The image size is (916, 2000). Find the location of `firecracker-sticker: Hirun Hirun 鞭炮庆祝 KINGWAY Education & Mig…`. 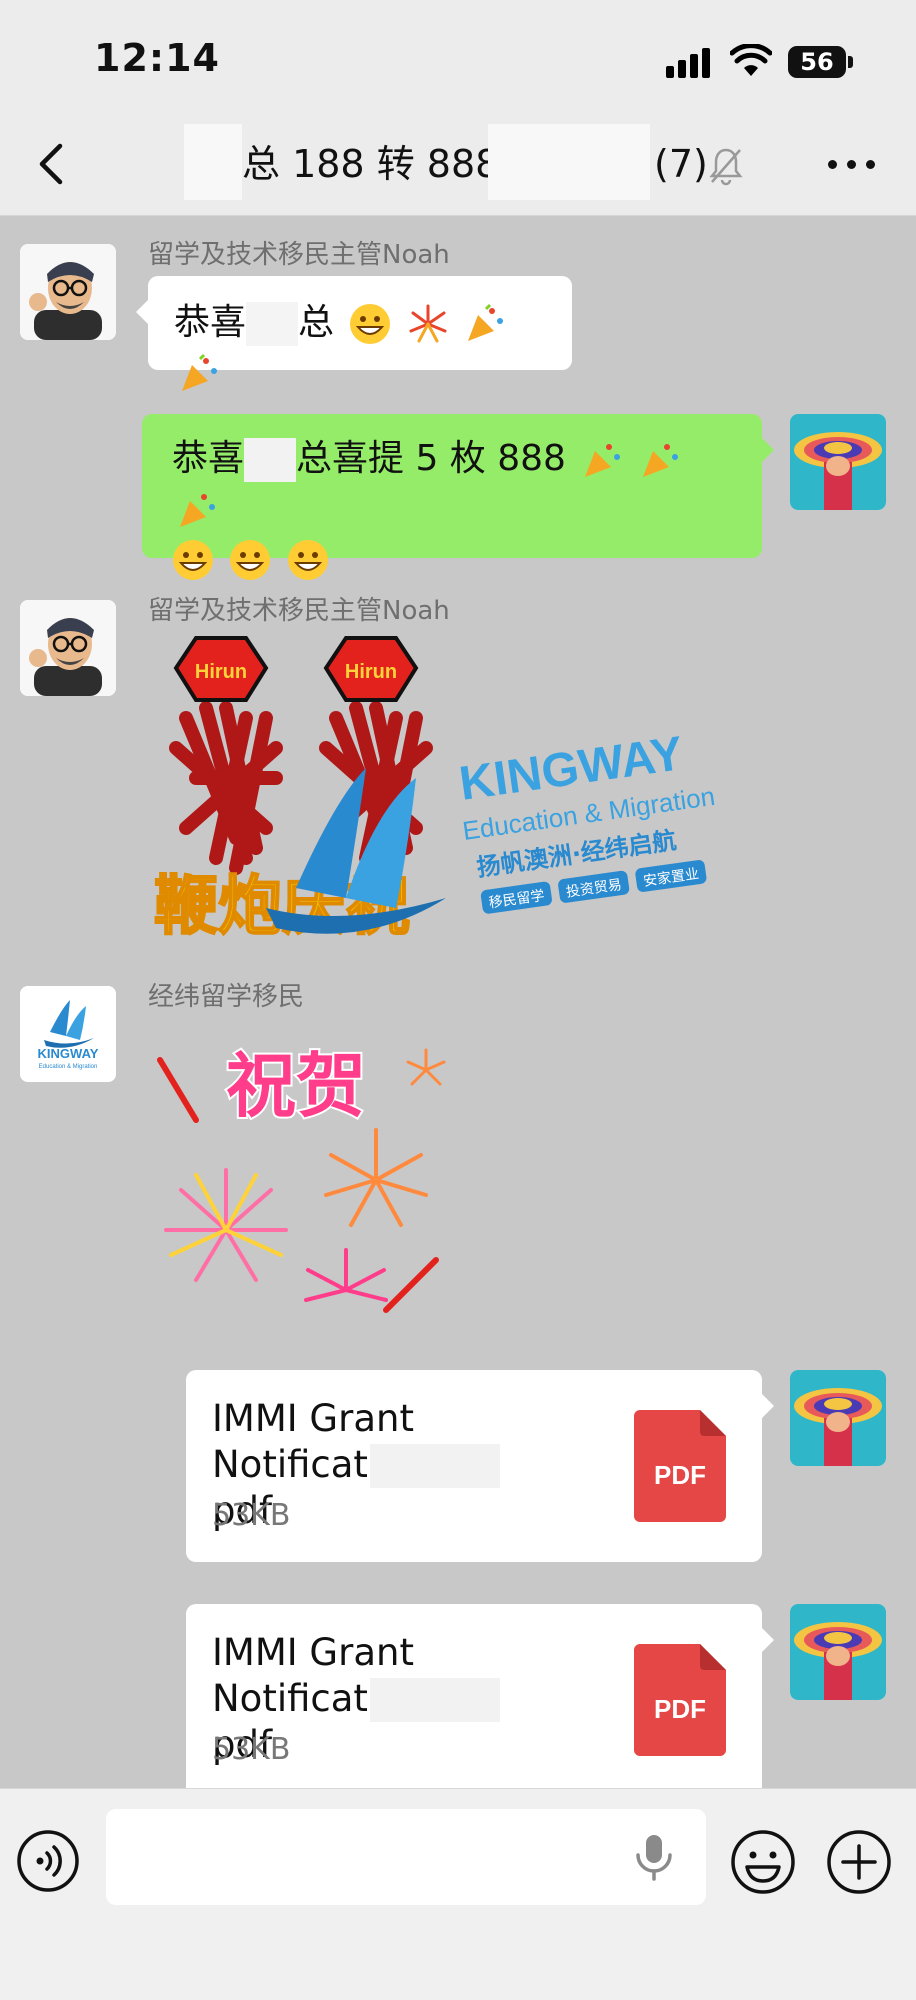

firecracker-sticker: Hirun Hirun 鞭炮庆祝 KINGWAY Education & Mig… is located at coordinates (436, 788).